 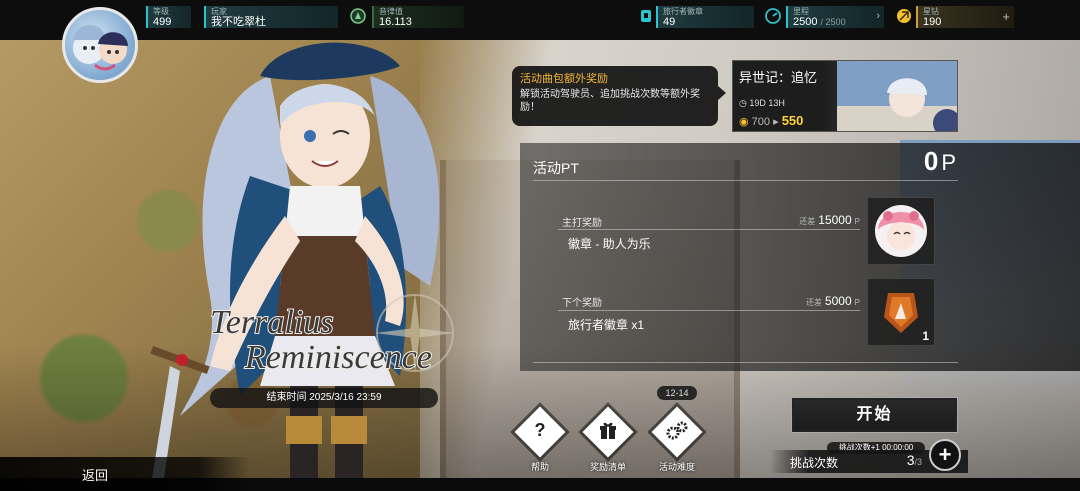 I want to click on player-label: 玩家, so click(x=219, y=11).